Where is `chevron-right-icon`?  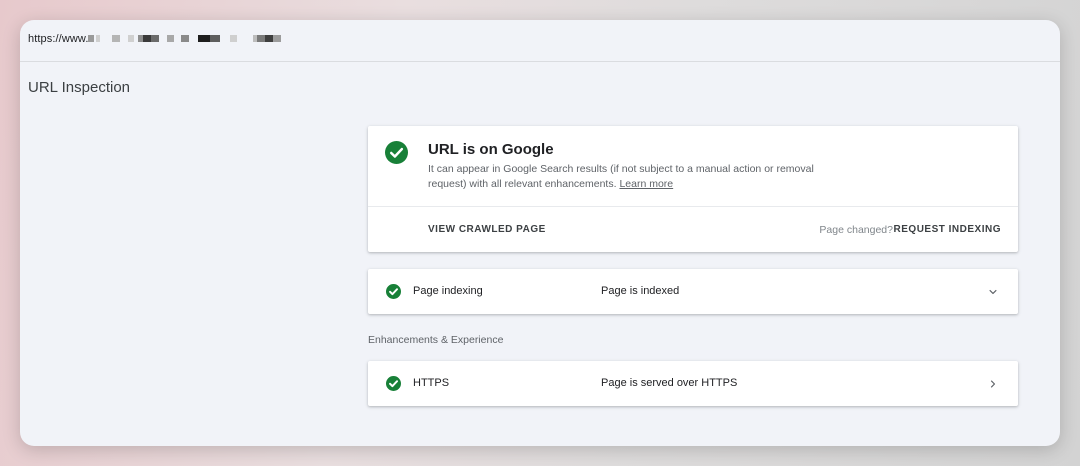 chevron-right-icon is located at coordinates (993, 384).